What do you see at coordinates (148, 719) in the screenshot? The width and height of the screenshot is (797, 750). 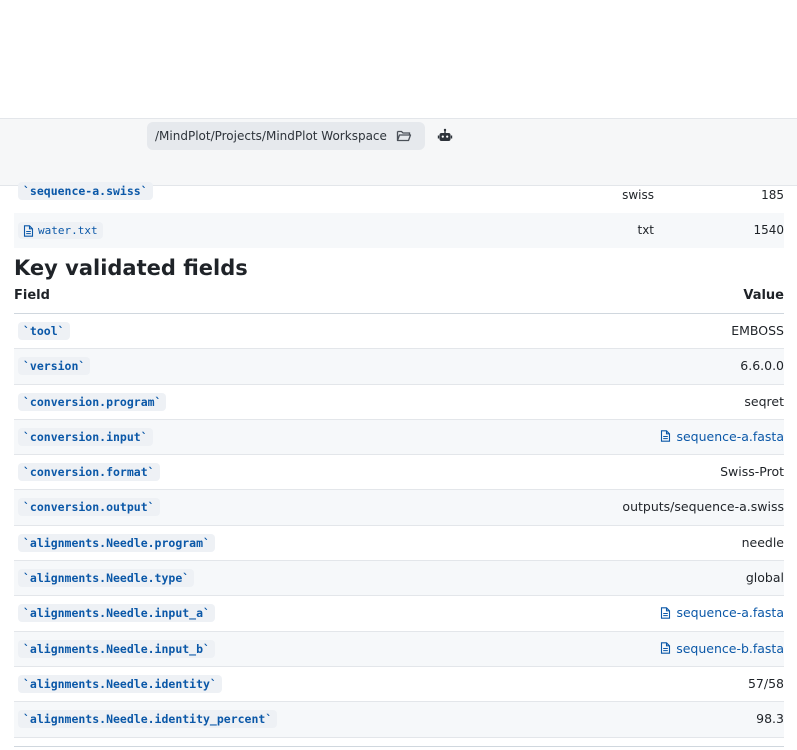 I see `field-key: `alignments.Needle.identity_percent`` at bounding box center [148, 719].